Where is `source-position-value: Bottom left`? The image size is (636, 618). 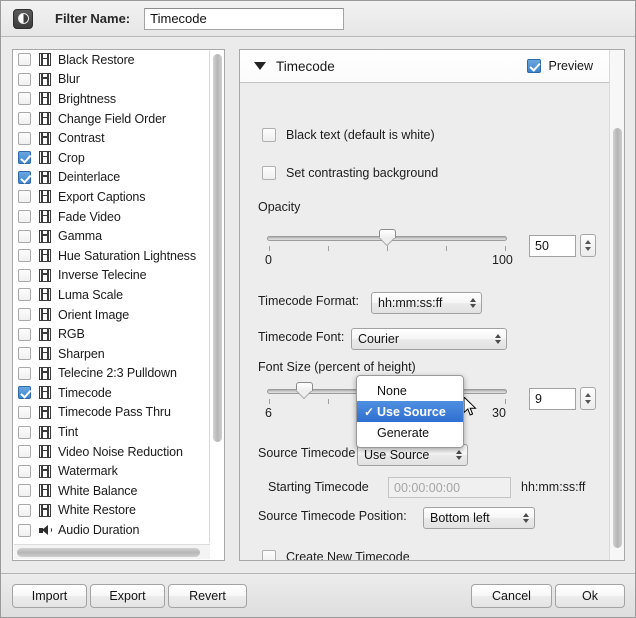 source-position-value: Bottom left is located at coordinates (460, 518).